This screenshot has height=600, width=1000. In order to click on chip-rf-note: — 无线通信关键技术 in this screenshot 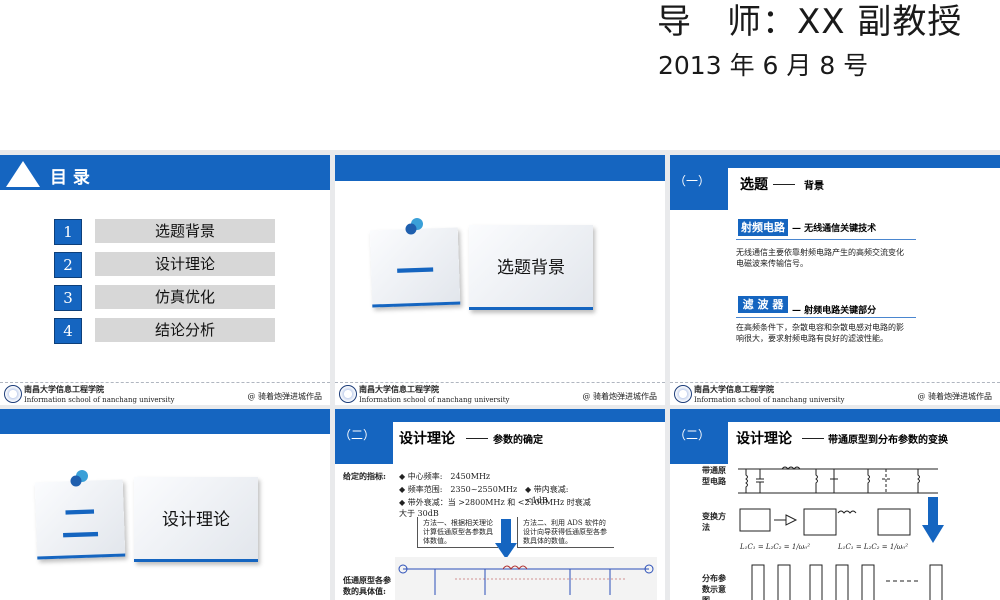, I will do `click(834, 229)`.